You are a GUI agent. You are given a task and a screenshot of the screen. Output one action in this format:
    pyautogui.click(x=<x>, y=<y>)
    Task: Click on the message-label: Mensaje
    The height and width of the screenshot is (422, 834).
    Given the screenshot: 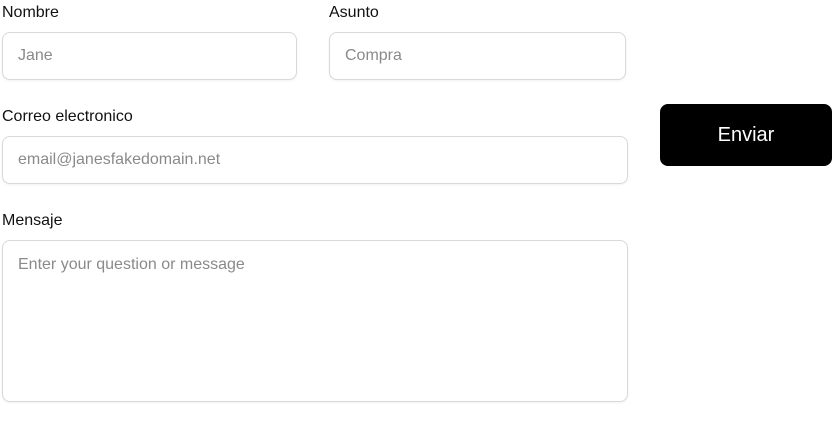 What is the action you would take?
    pyautogui.click(x=32, y=220)
    